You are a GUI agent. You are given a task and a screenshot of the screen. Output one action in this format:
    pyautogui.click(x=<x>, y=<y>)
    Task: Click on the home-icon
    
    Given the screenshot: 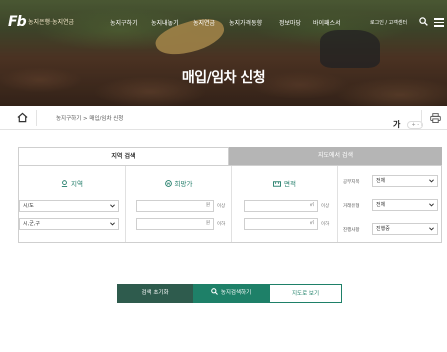 What is the action you would take?
    pyautogui.click(x=22, y=117)
    